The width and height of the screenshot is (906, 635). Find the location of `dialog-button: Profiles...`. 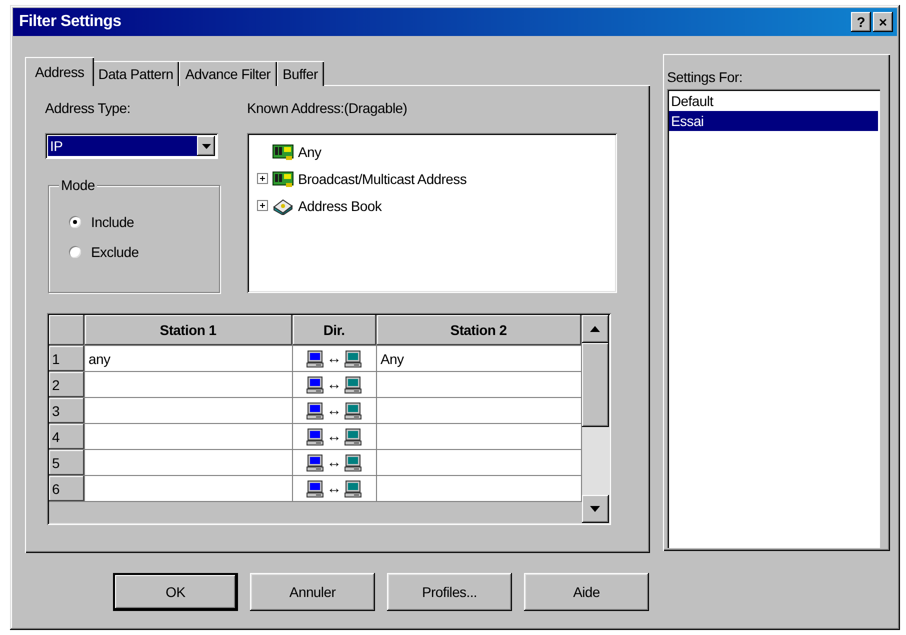

dialog-button: Profiles... is located at coordinates (449, 592).